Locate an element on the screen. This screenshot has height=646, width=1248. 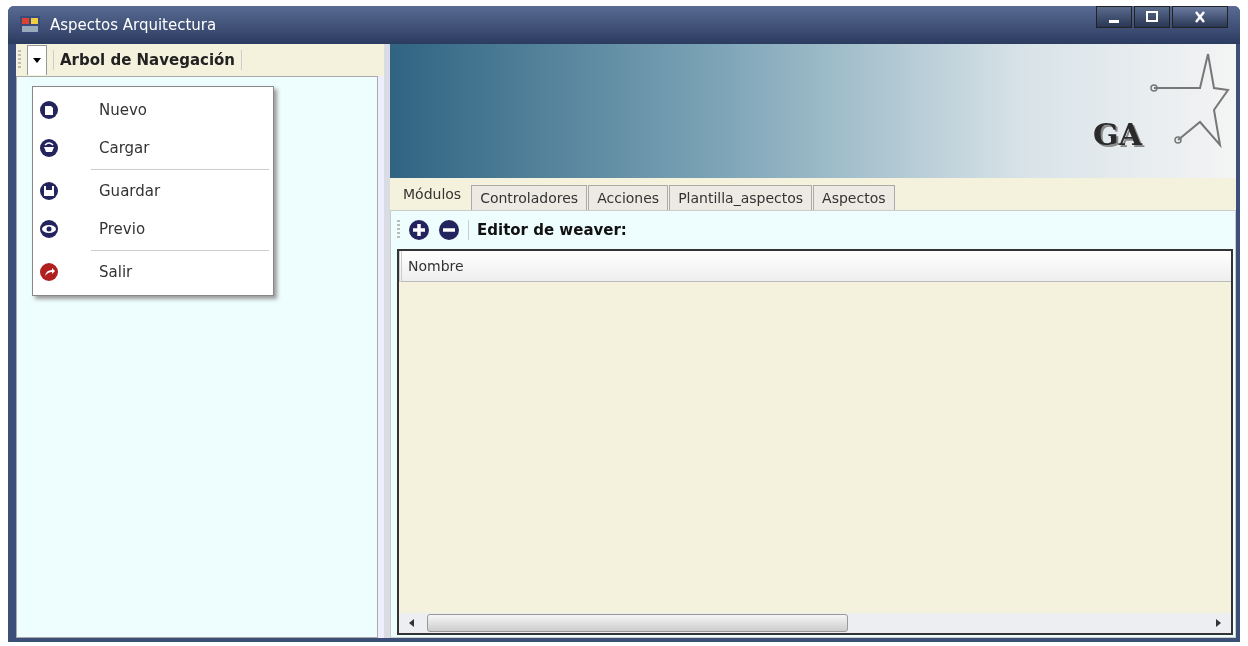
remove-button is located at coordinates (449, 230).